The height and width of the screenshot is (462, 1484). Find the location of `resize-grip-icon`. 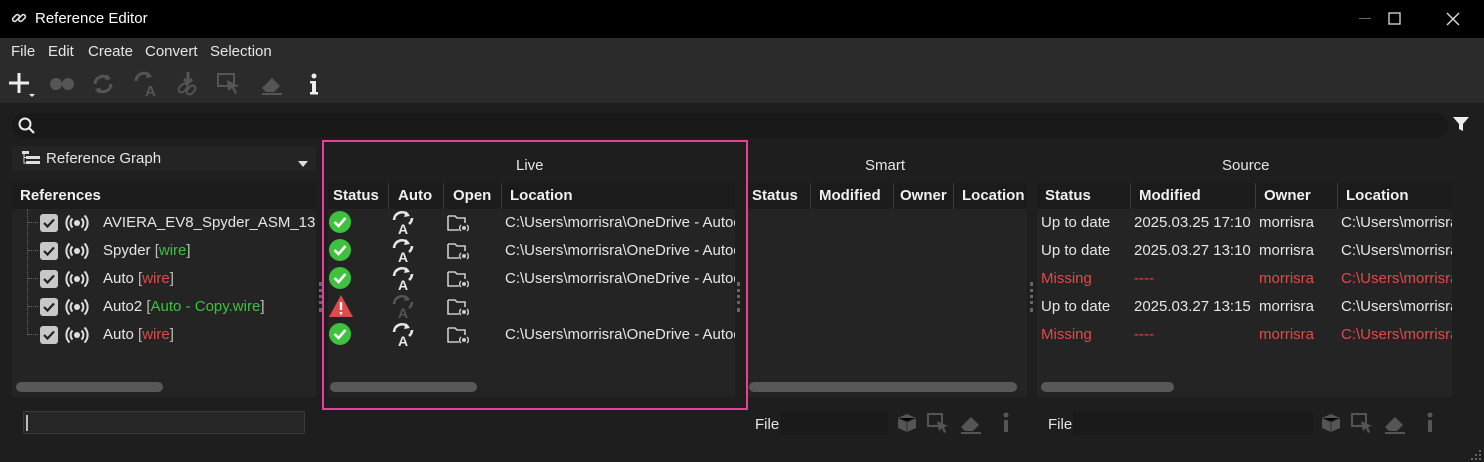

resize-grip-icon is located at coordinates (1476, 455).